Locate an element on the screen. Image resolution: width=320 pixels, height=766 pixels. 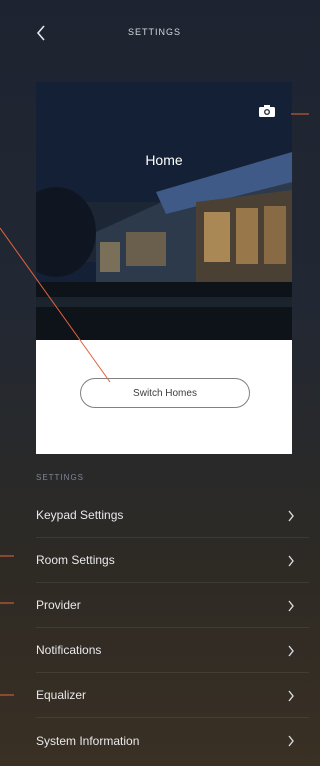
camera-icon is located at coordinates (267, 111).